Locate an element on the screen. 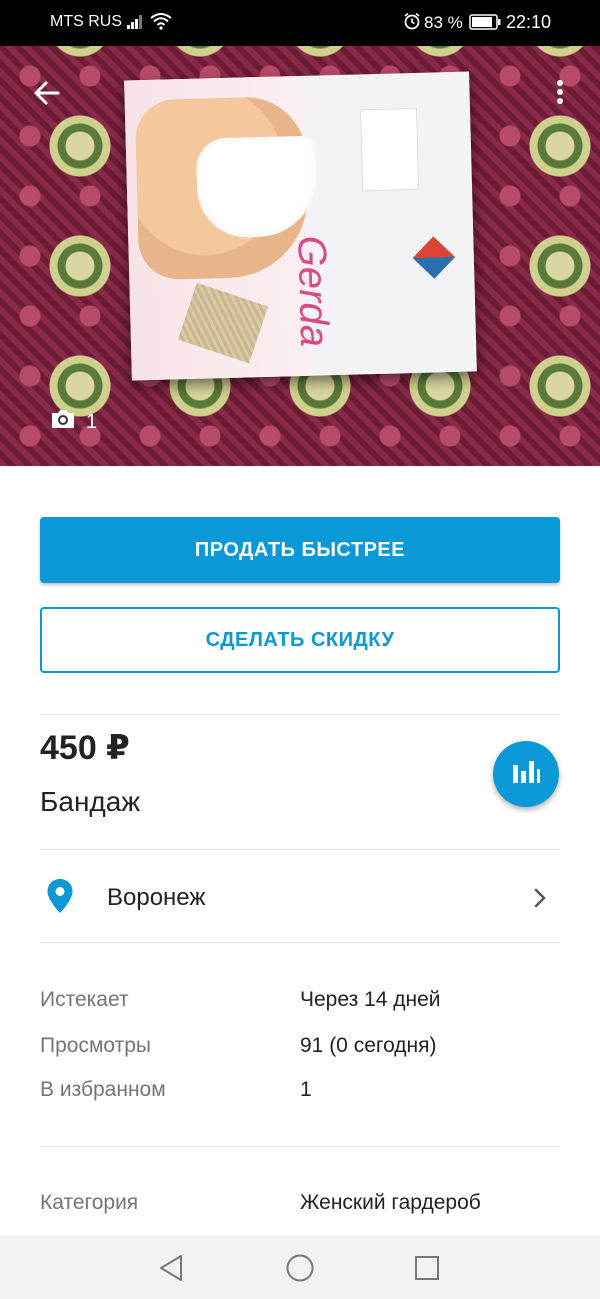 Image resolution: width=600 pixels, height=1299 pixels. location-row: Воронеж is located at coordinates (300, 898).